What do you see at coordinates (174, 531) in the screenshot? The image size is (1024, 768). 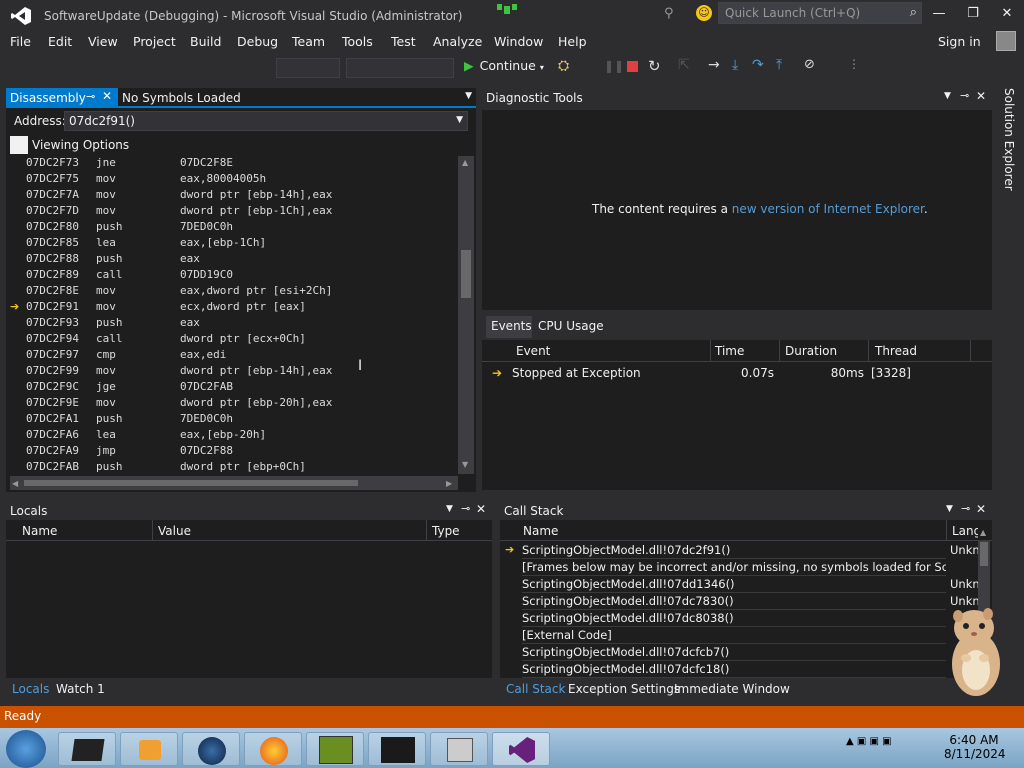 I see `column-value: Value` at bounding box center [174, 531].